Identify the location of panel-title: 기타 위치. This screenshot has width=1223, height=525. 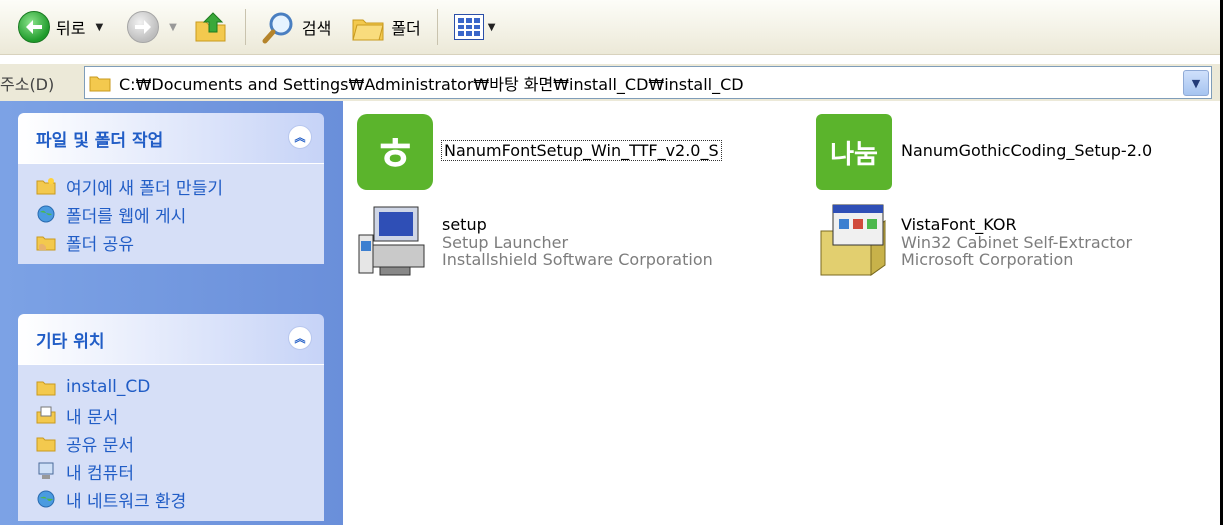
(70, 341).